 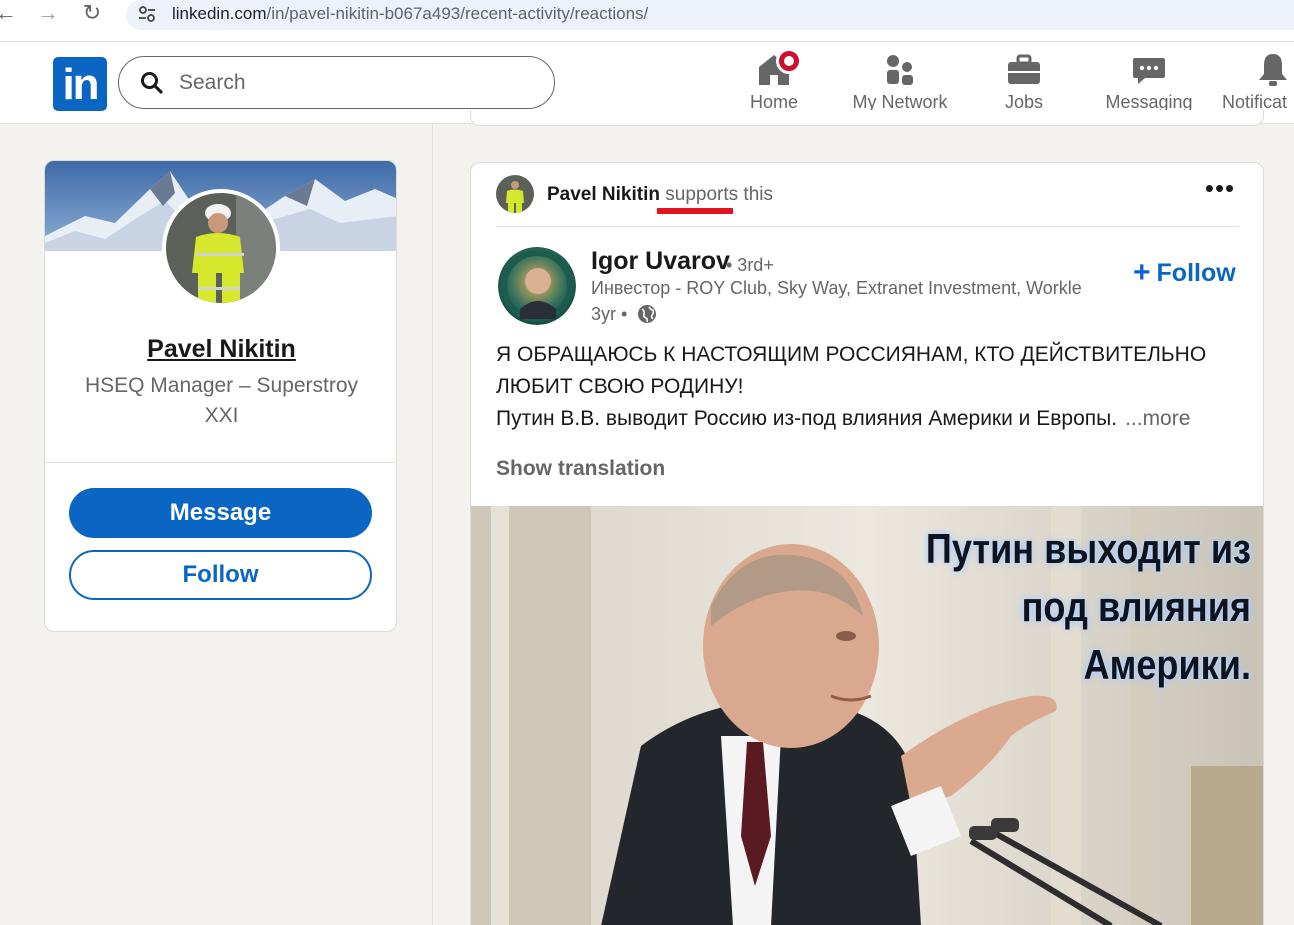 What do you see at coordinates (220, 349) in the screenshot?
I see `profile-name: Pavel Nikitin` at bounding box center [220, 349].